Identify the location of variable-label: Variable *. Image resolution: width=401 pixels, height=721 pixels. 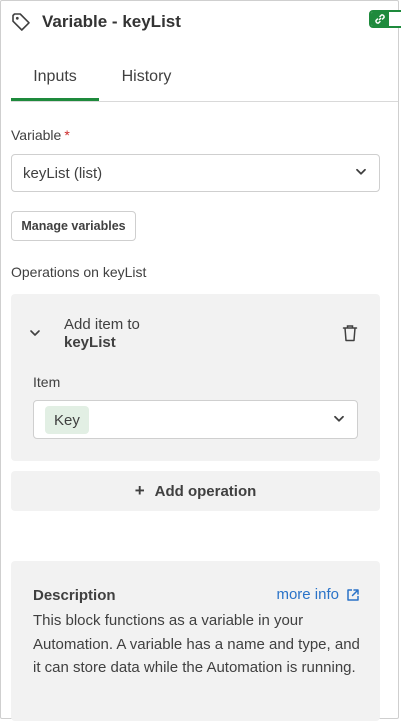
(40, 135).